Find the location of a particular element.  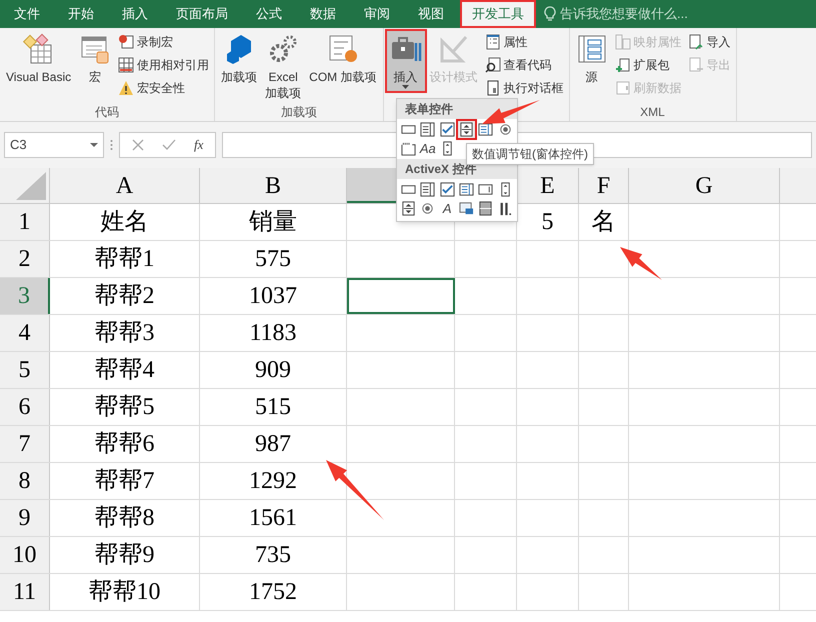

row-header: 9 is located at coordinates (25, 518).